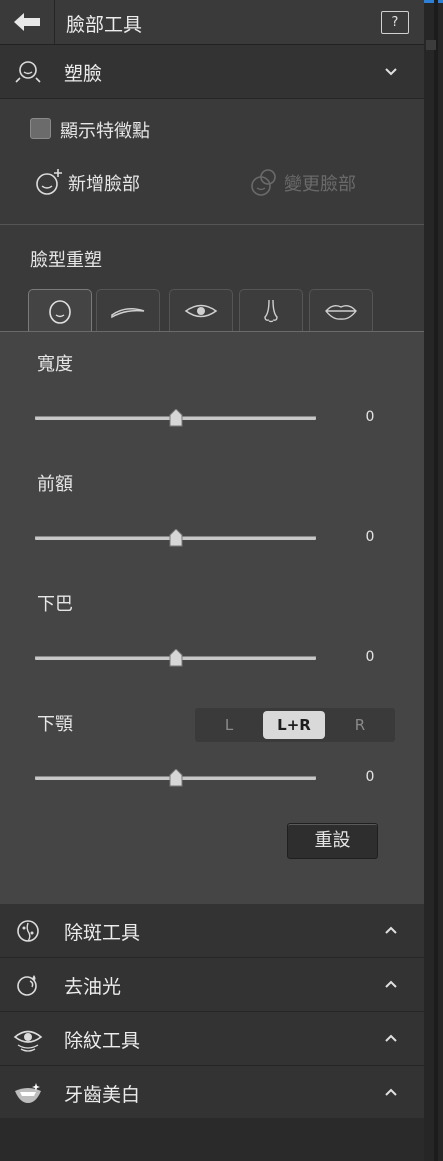 Image resolution: width=443 pixels, height=1161 pixels. I want to click on tab-face-contour, so click(60, 311).